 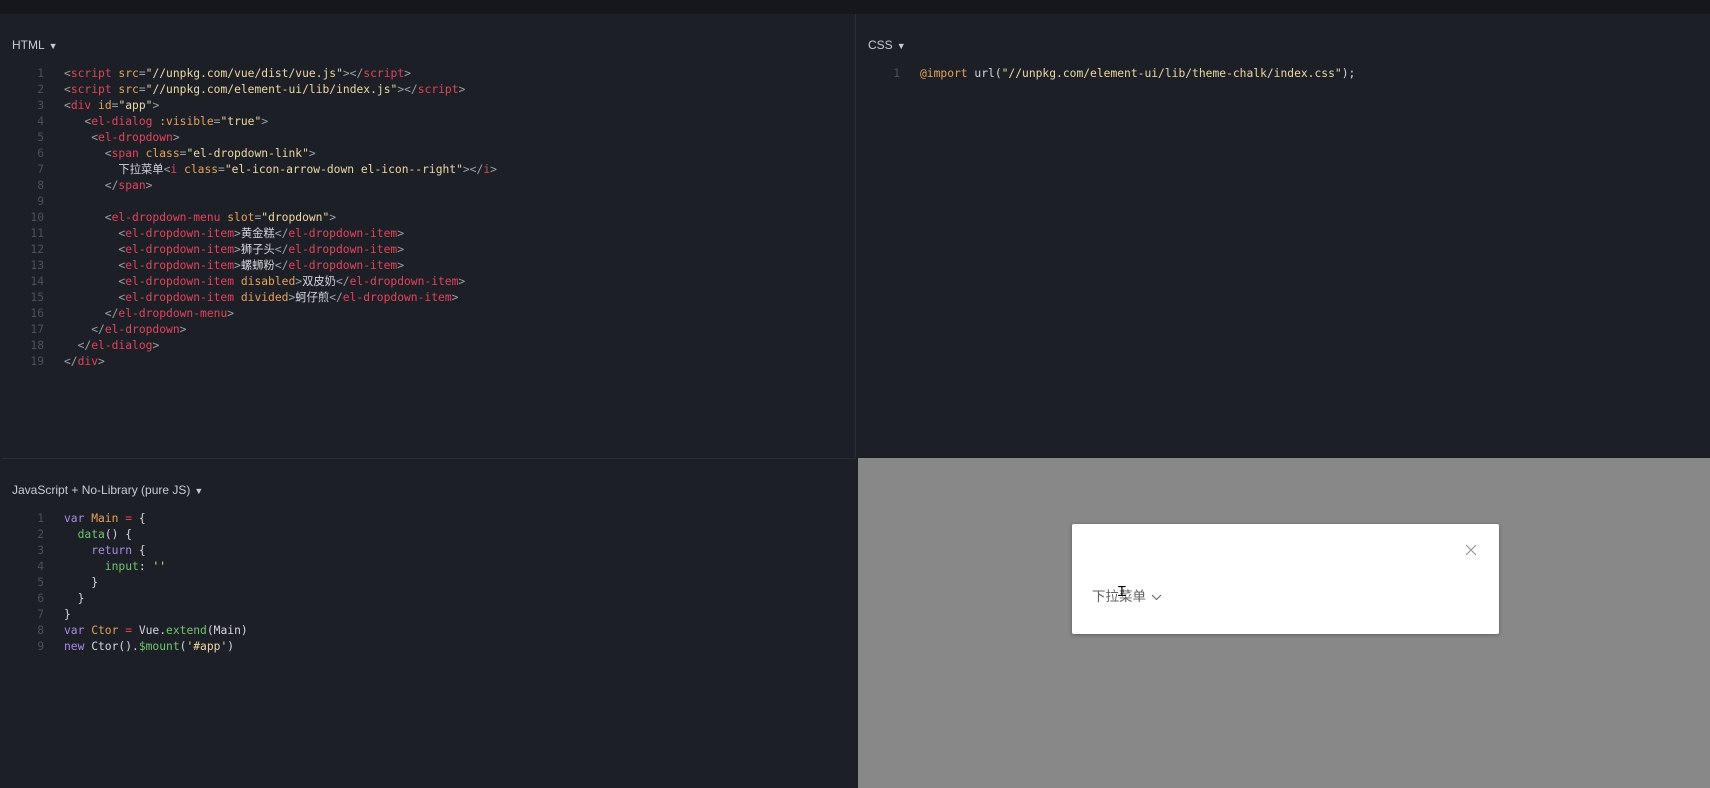 What do you see at coordinates (249, 154) in the screenshot?
I see `code-line: 6 < span class = "el-dropdown-link" >` at bounding box center [249, 154].